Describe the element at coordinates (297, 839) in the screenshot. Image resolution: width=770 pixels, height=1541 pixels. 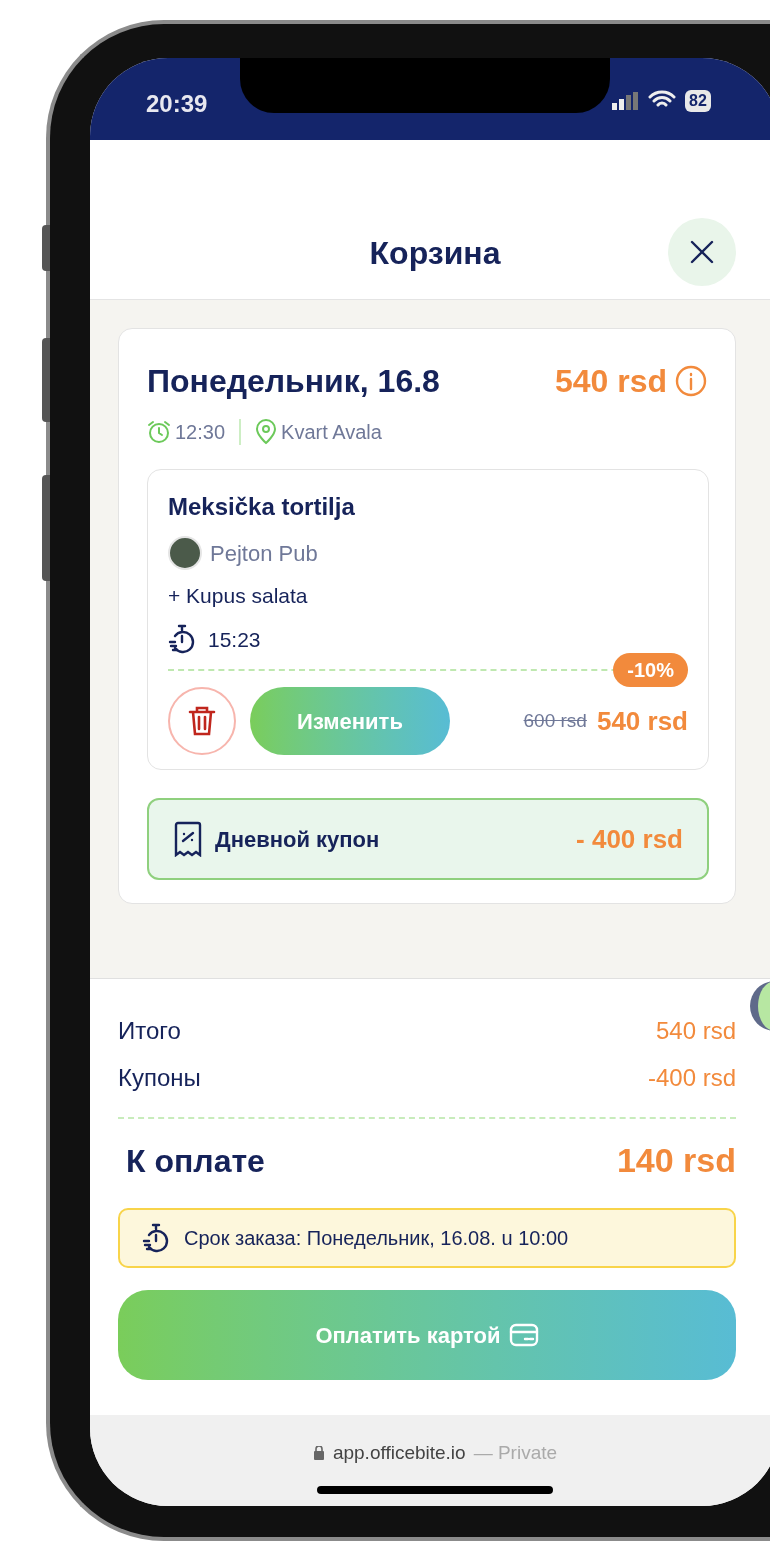
I see `coupon-label: Дневной купон` at that location.